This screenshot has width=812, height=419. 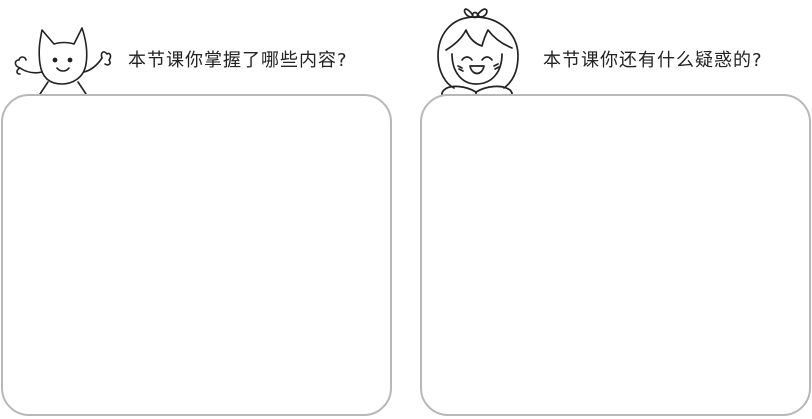 I want to click on cartoon-cat-illustration, so click(x=63, y=61).